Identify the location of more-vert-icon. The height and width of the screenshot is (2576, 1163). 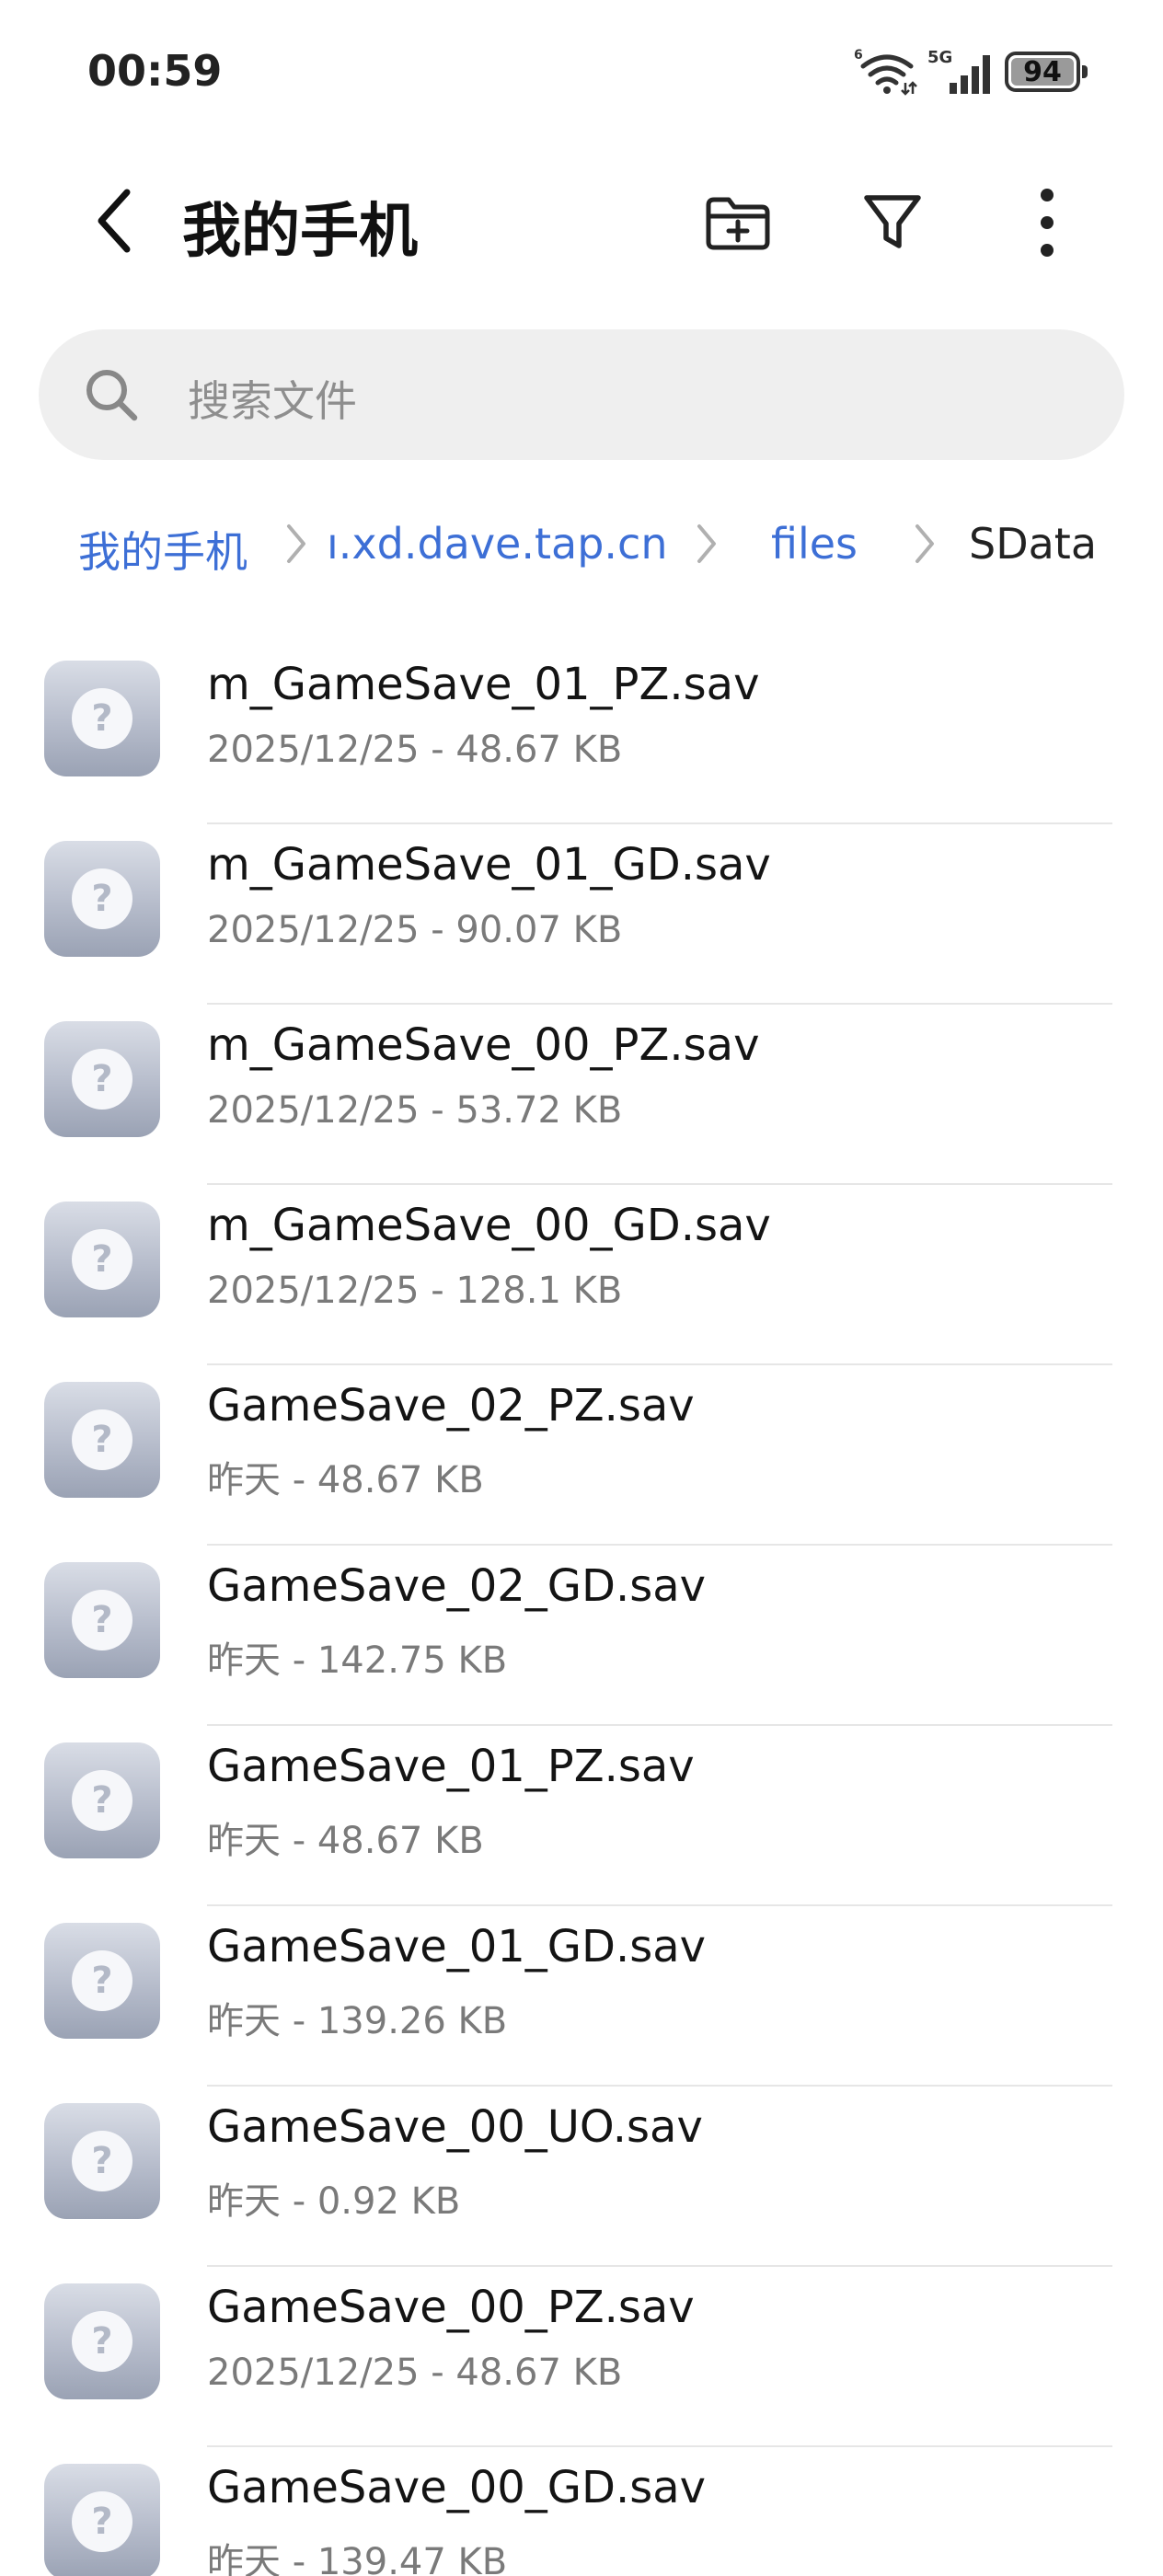
(1048, 223).